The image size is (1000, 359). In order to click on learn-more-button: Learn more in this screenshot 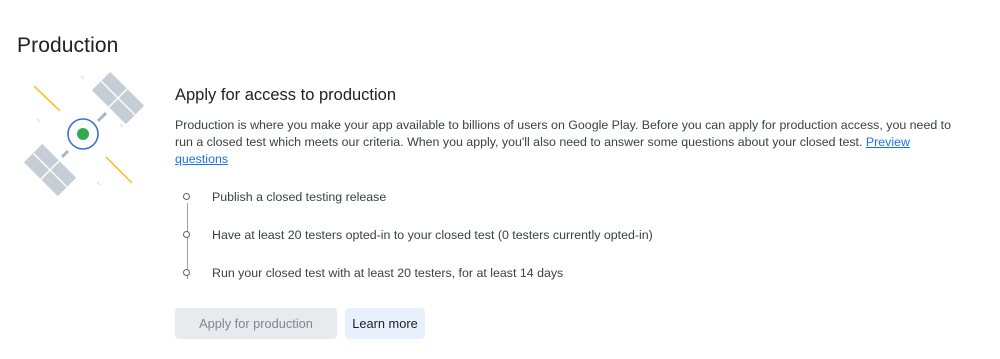, I will do `click(385, 323)`.